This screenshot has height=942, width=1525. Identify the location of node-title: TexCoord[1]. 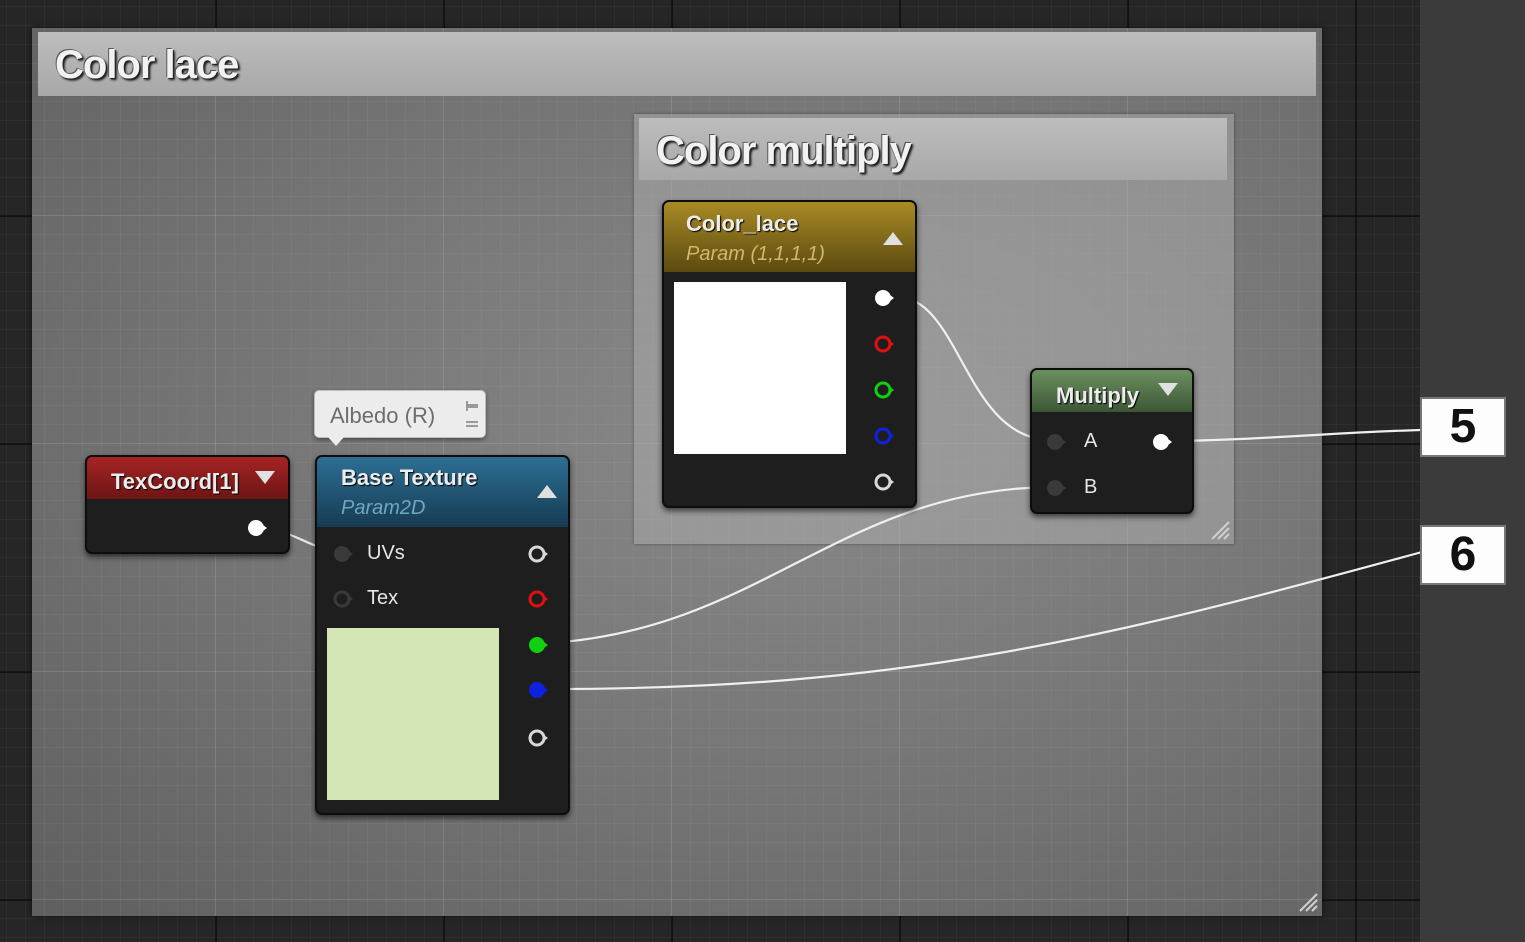
(175, 481).